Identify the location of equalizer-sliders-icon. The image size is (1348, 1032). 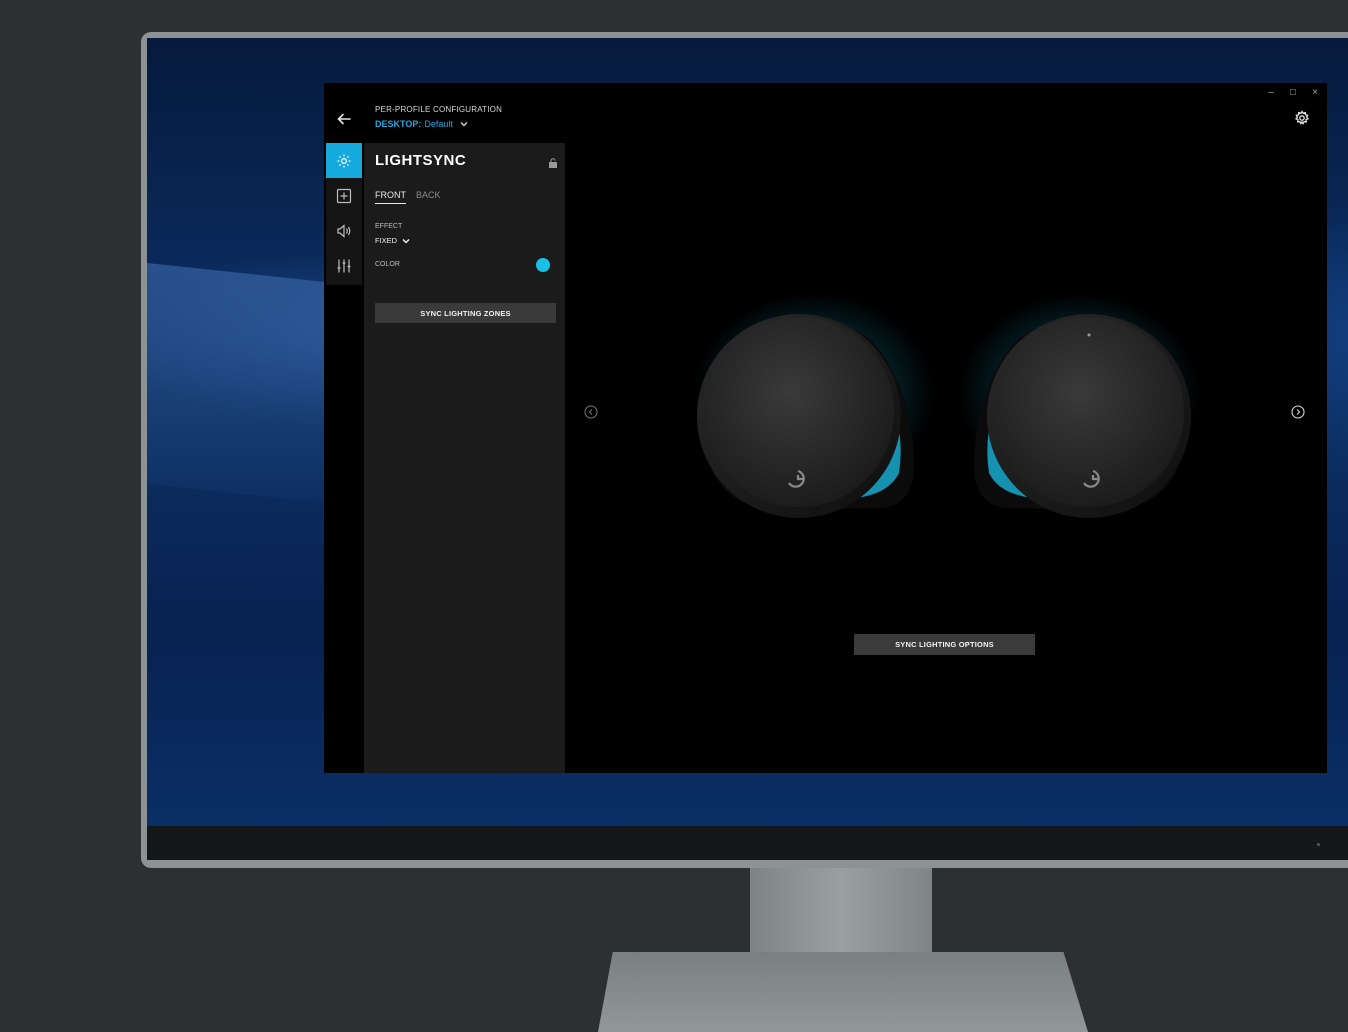
(344, 265).